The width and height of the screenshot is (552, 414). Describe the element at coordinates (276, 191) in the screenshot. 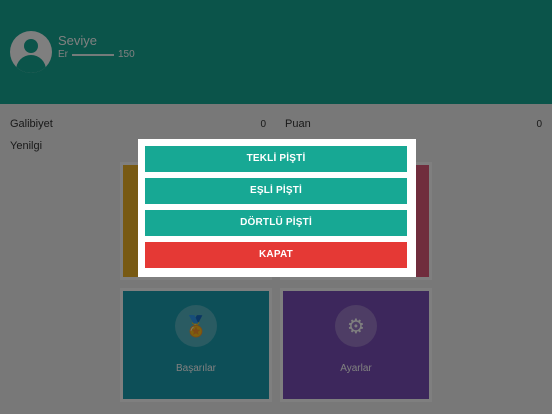

I see `pair-game-button: EŞLİ PİŞTİ` at that location.